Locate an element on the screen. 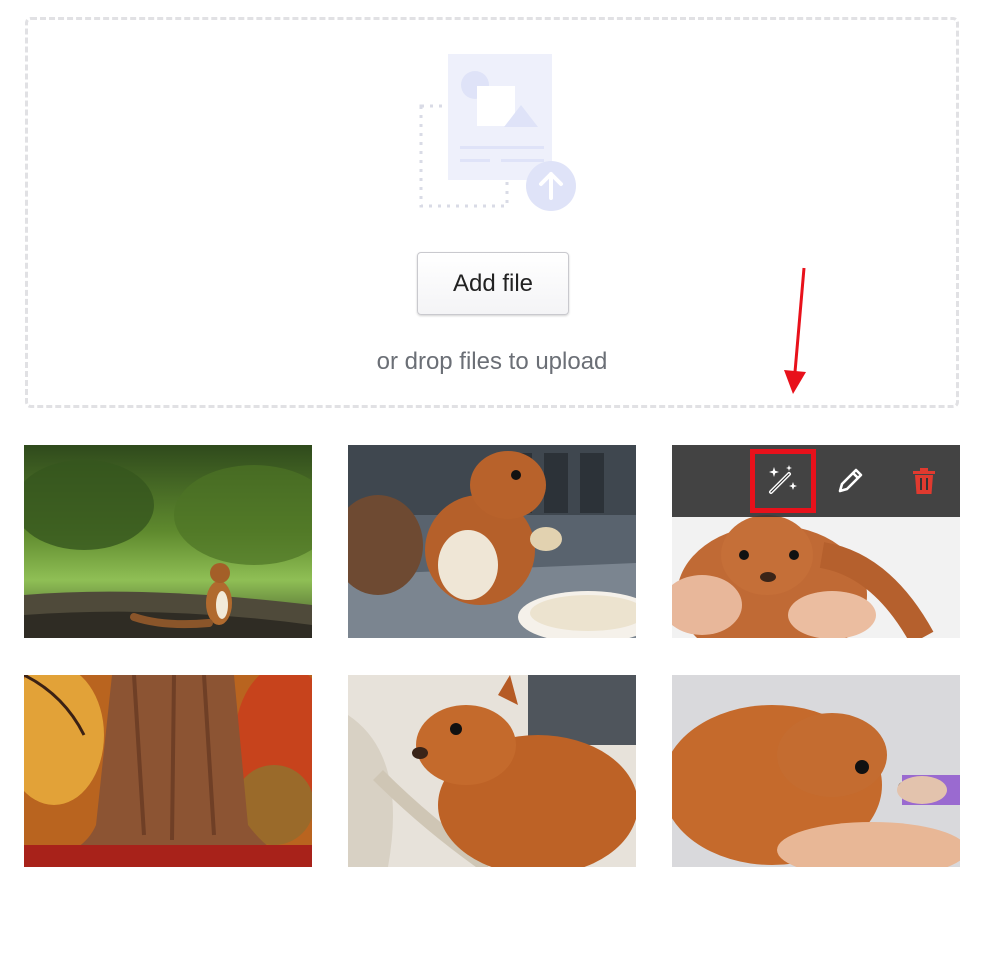 The width and height of the screenshot is (984, 966). gallery-image-baby-squirrel-hand is located at coordinates (816, 771).